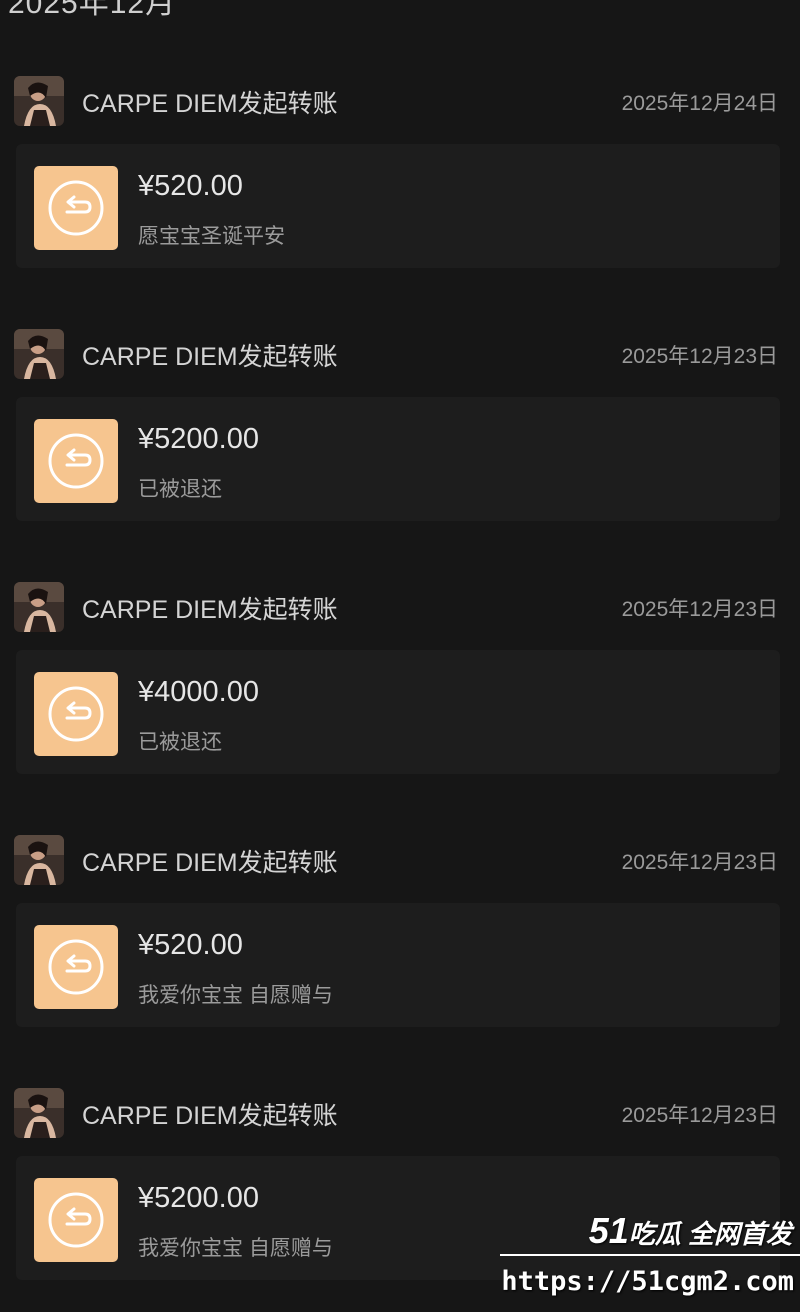  What do you see at coordinates (398, 459) in the screenshot?
I see `transfer-card: ¥5200.00 已被退还` at bounding box center [398, 459].